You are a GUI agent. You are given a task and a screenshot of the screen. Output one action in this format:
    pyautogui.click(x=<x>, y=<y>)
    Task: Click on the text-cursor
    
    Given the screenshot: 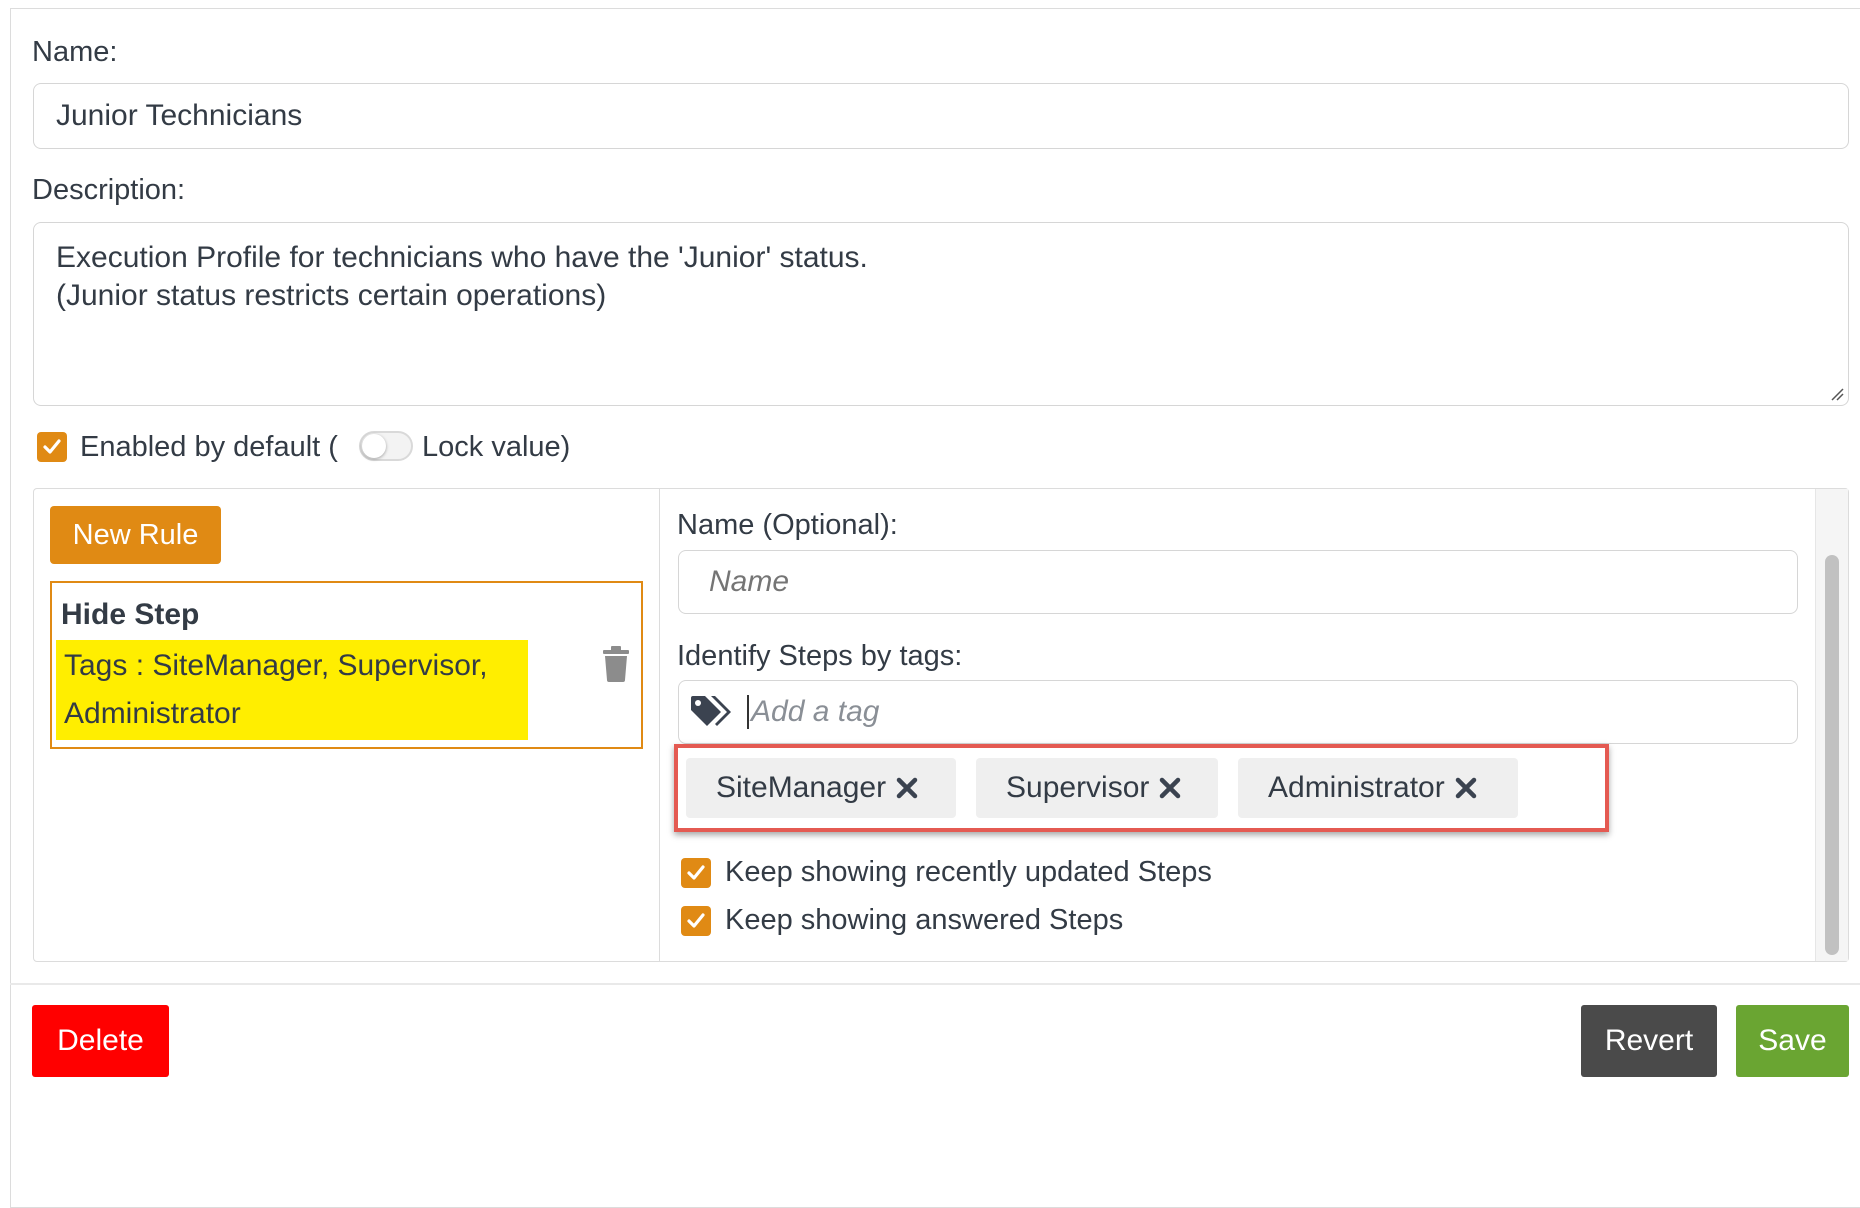 What is the action you would take?
    pyautogui.click(x=748, y=712)
    